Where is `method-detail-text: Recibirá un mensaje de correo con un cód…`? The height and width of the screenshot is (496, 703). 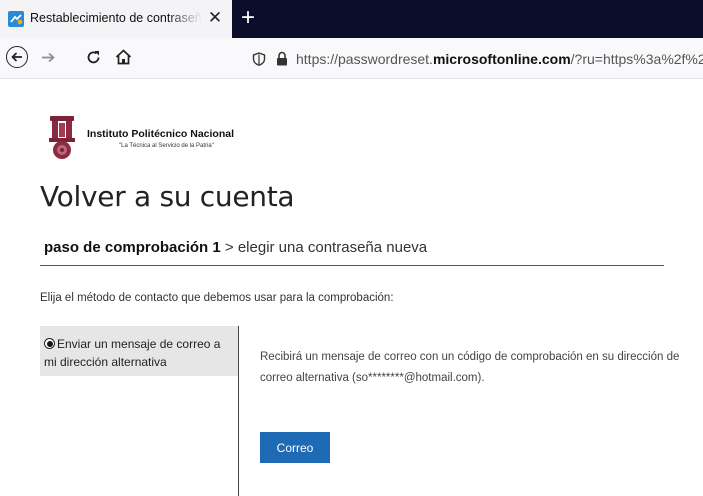 method-detail-text: Recibirá un mensaje de correo con un cód… is located at coordinates (470, 367).